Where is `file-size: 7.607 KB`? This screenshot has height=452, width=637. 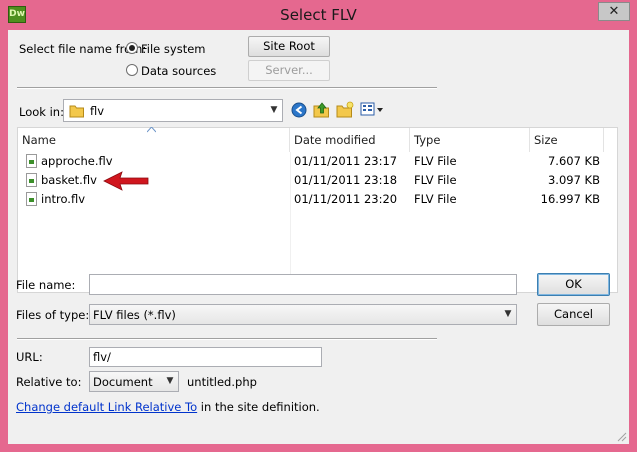 file-size: 7.607 KB is located at coordinates (573, 161).